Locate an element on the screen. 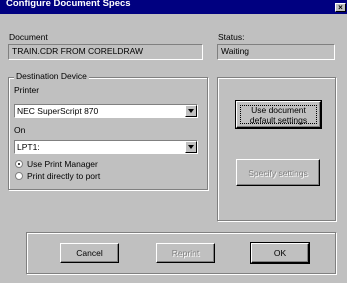 The height and width of the screenshot is (283, 352). print-directly-label: Print directly to port is located at coordinates (63, 176).